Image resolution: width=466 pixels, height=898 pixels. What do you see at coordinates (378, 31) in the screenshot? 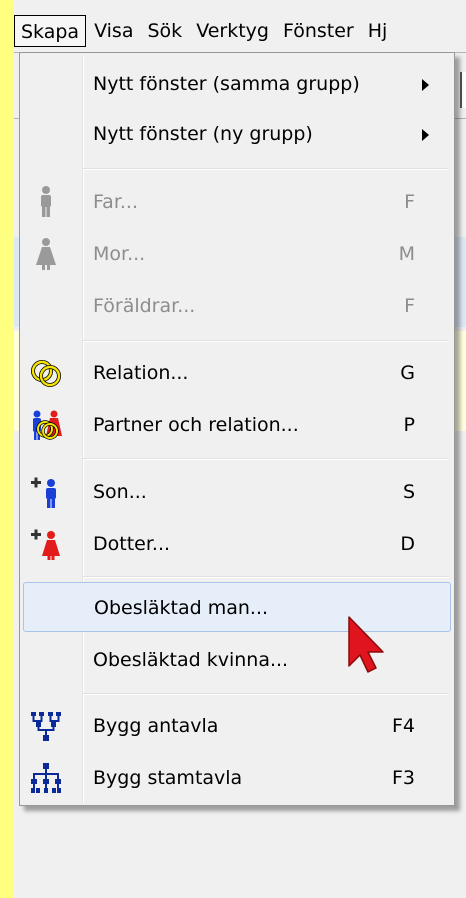
I see `menu-hjalp: Hj` at bounding box center [378, 31].